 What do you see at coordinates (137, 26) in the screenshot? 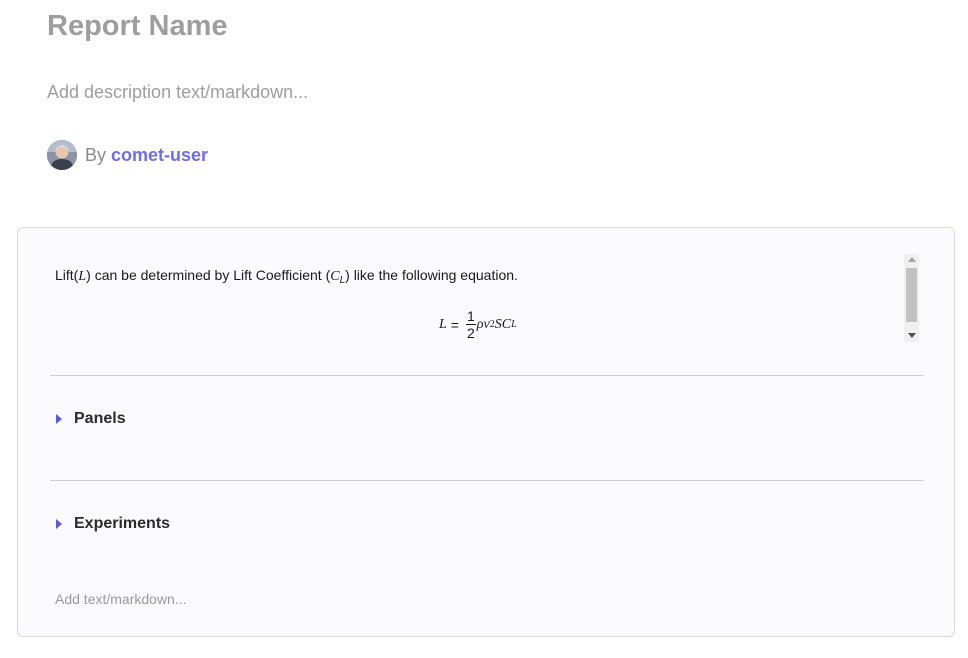
I see `report-title: Report Name` at bounding box center [137, 26].